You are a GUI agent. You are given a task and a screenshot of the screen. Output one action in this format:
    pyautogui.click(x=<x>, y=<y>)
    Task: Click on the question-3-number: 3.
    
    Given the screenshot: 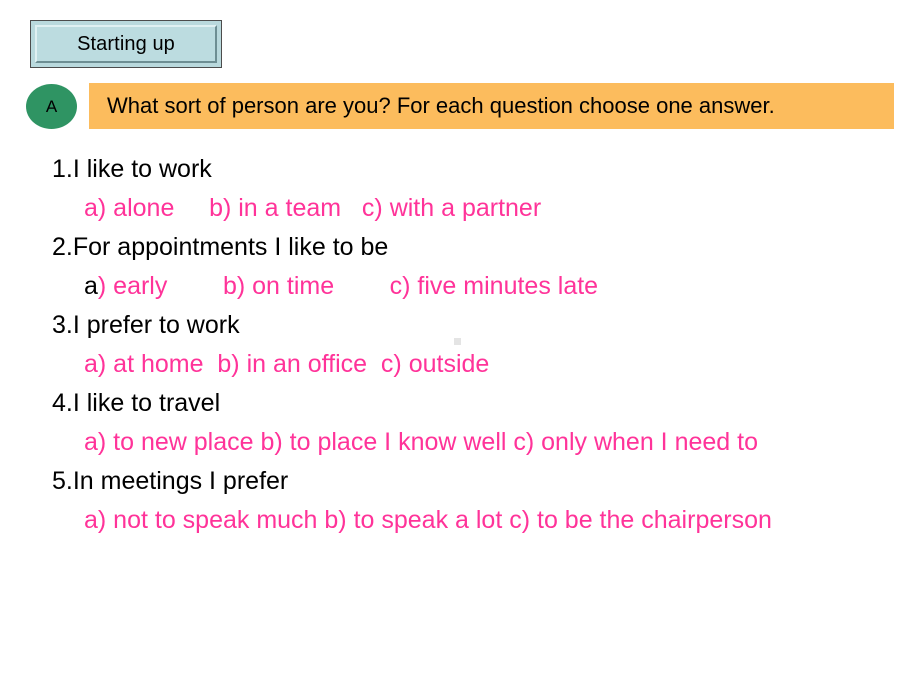 What is the action you would take?
    pyautogui.click(x=62, y=325)
    